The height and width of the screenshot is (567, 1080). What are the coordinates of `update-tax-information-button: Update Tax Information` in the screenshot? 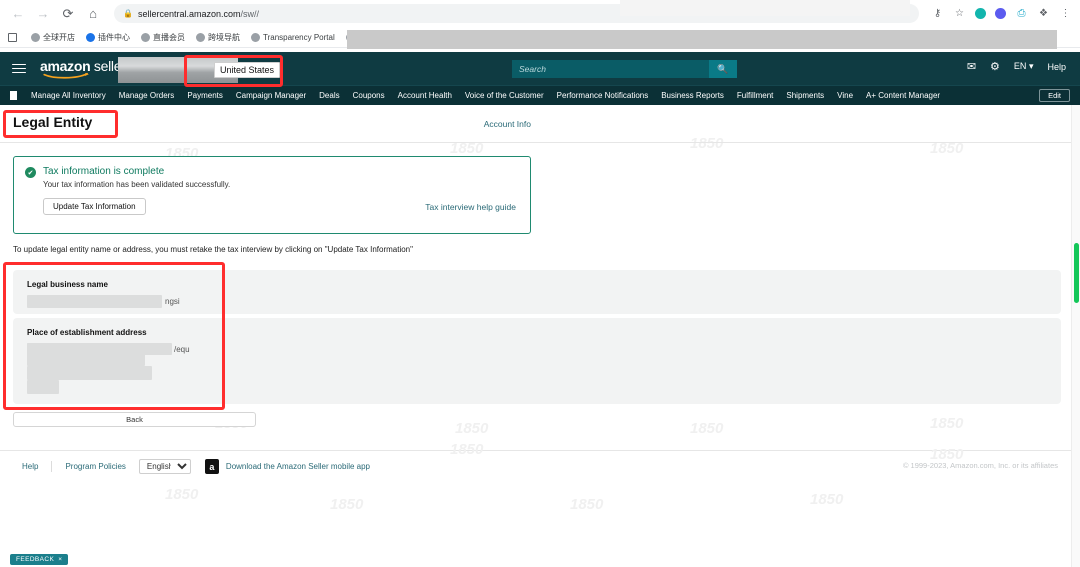 It's located at (94, 206).